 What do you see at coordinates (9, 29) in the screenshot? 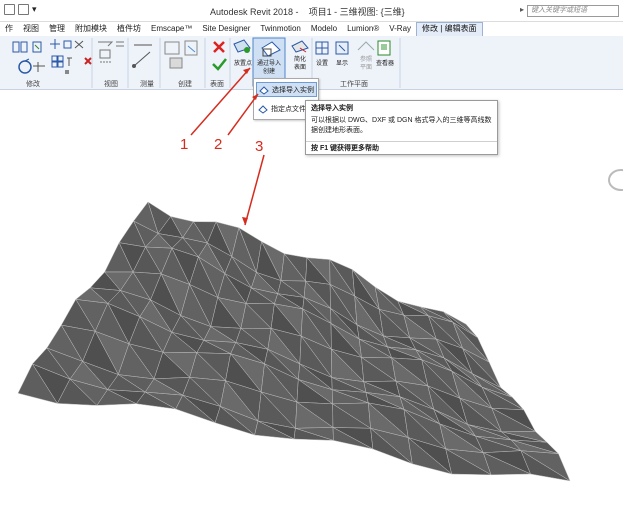
I see `tab-0: 作` at bounding box center [9, 29].